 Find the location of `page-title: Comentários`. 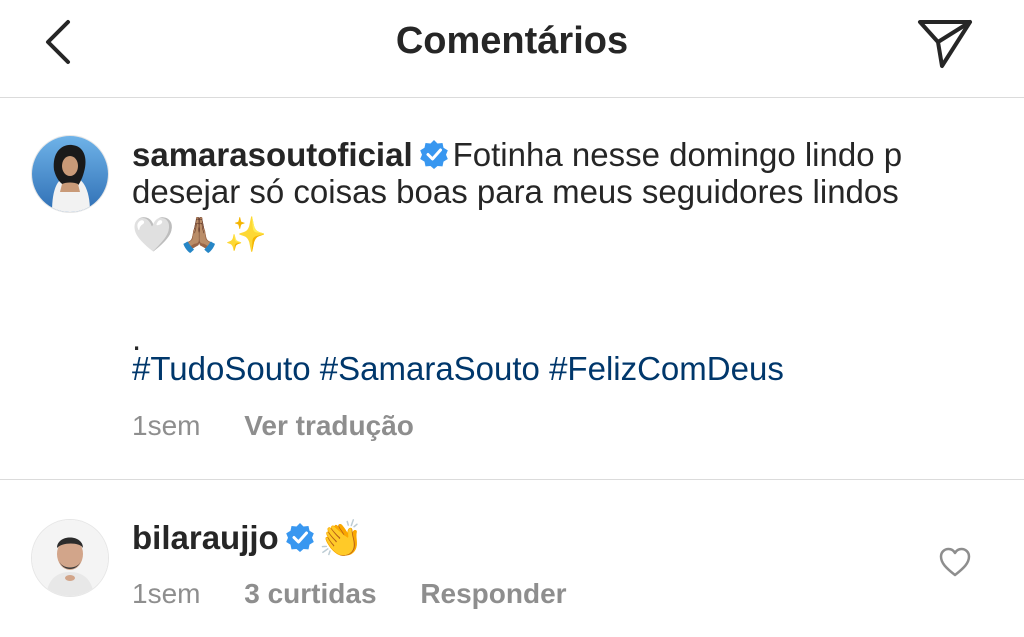

page-title: Comentários is located at coordinates (512, 41).